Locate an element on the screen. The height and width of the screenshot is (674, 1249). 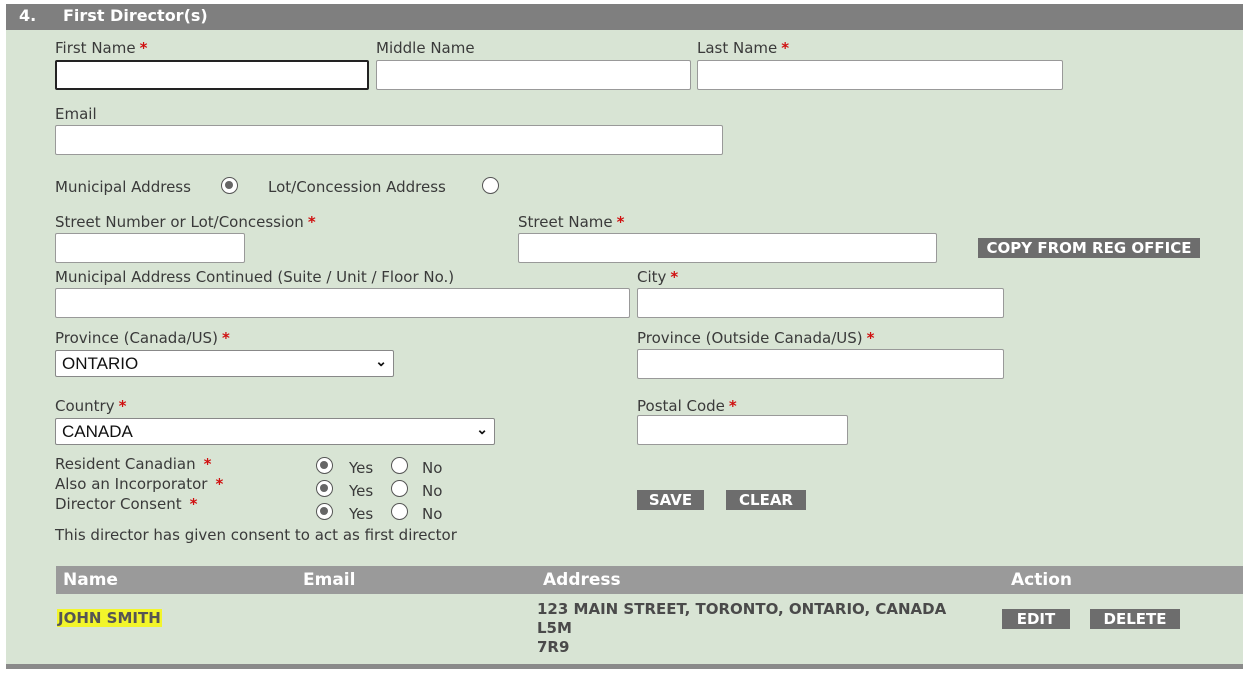
edit-button: EDIT is located at coordinates (1036, 619).